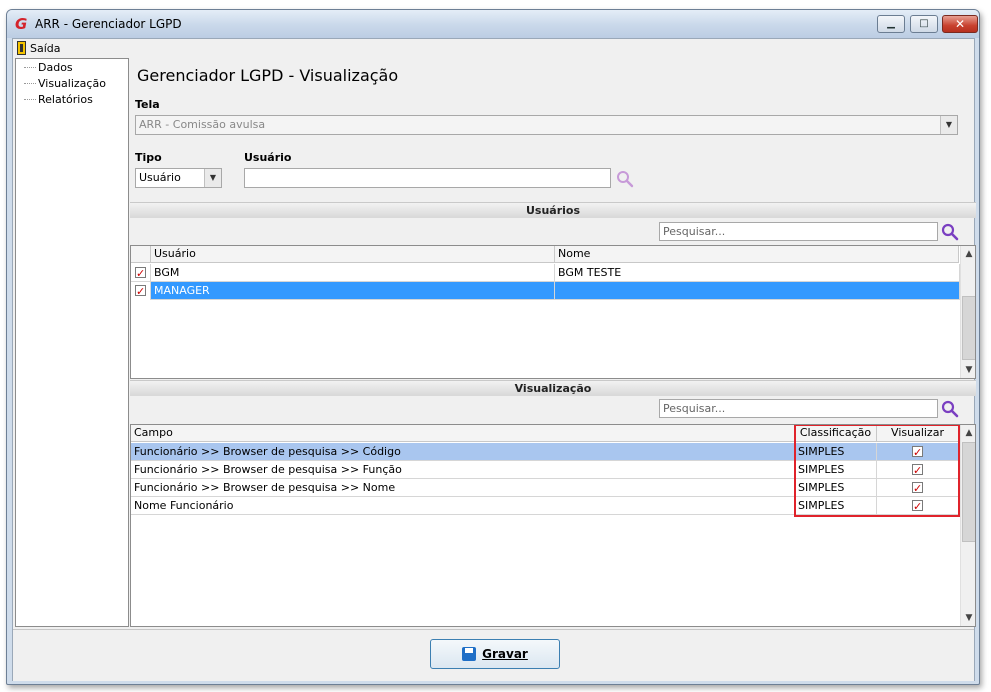 This screenshot has height=692, width=991. I want to click on table-row: MANAGER, so click(545, 291).